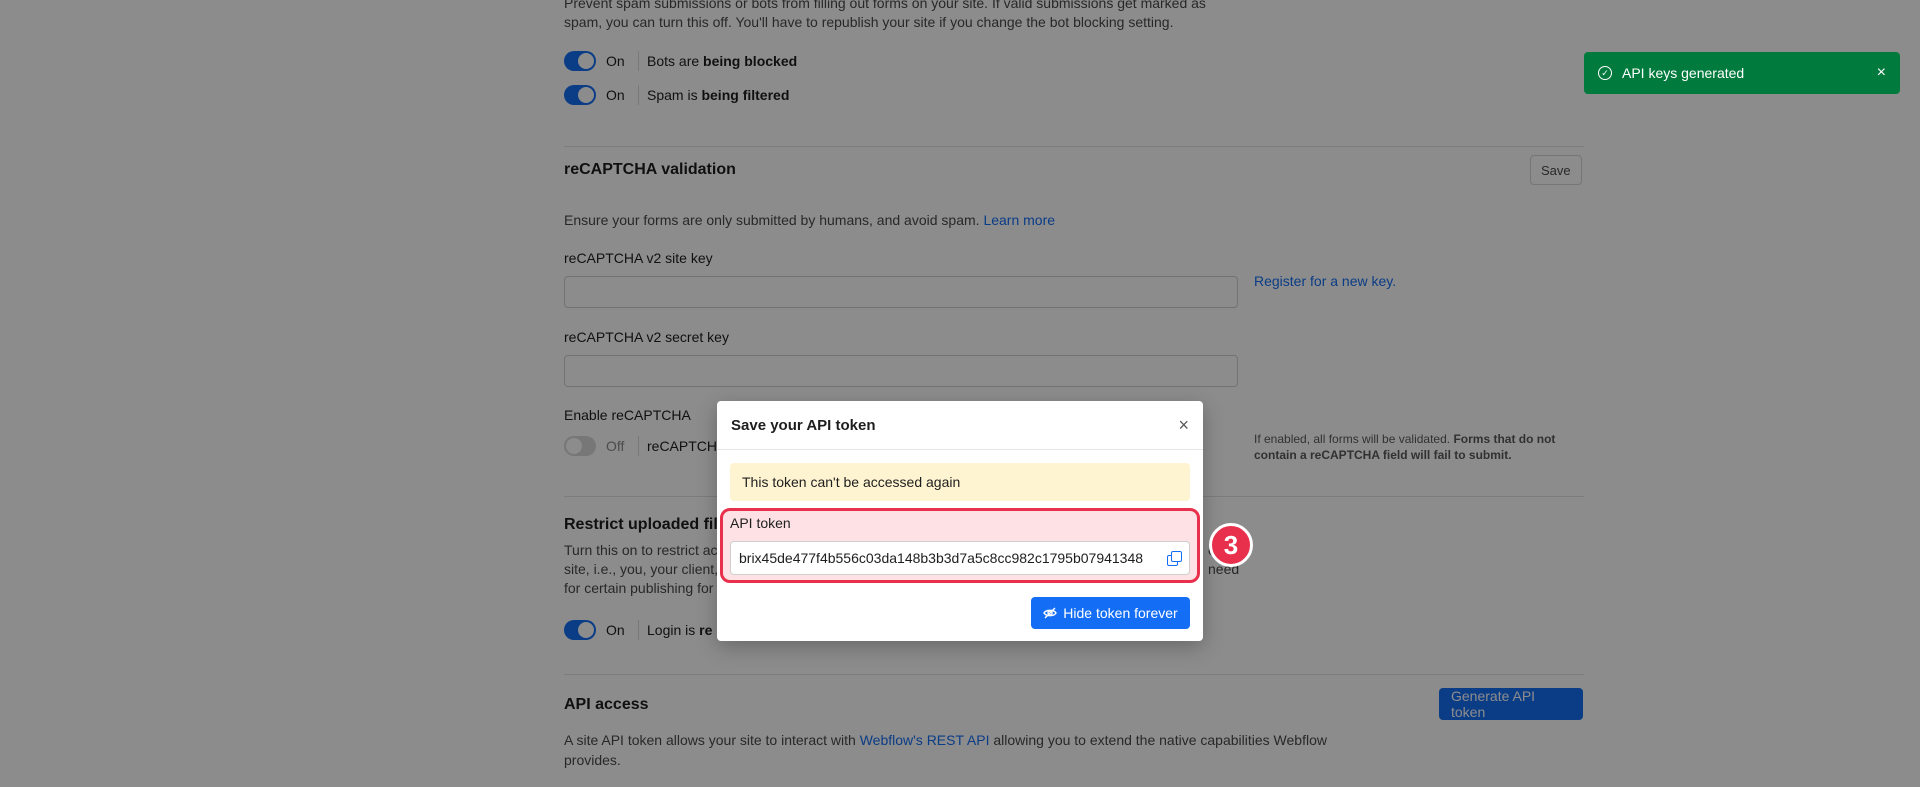 The width and height of the screenshot is (1920, 787). Describe the element at coordinates (1050, 613) in the screenshot. I see `eye-off-icon` at that location.